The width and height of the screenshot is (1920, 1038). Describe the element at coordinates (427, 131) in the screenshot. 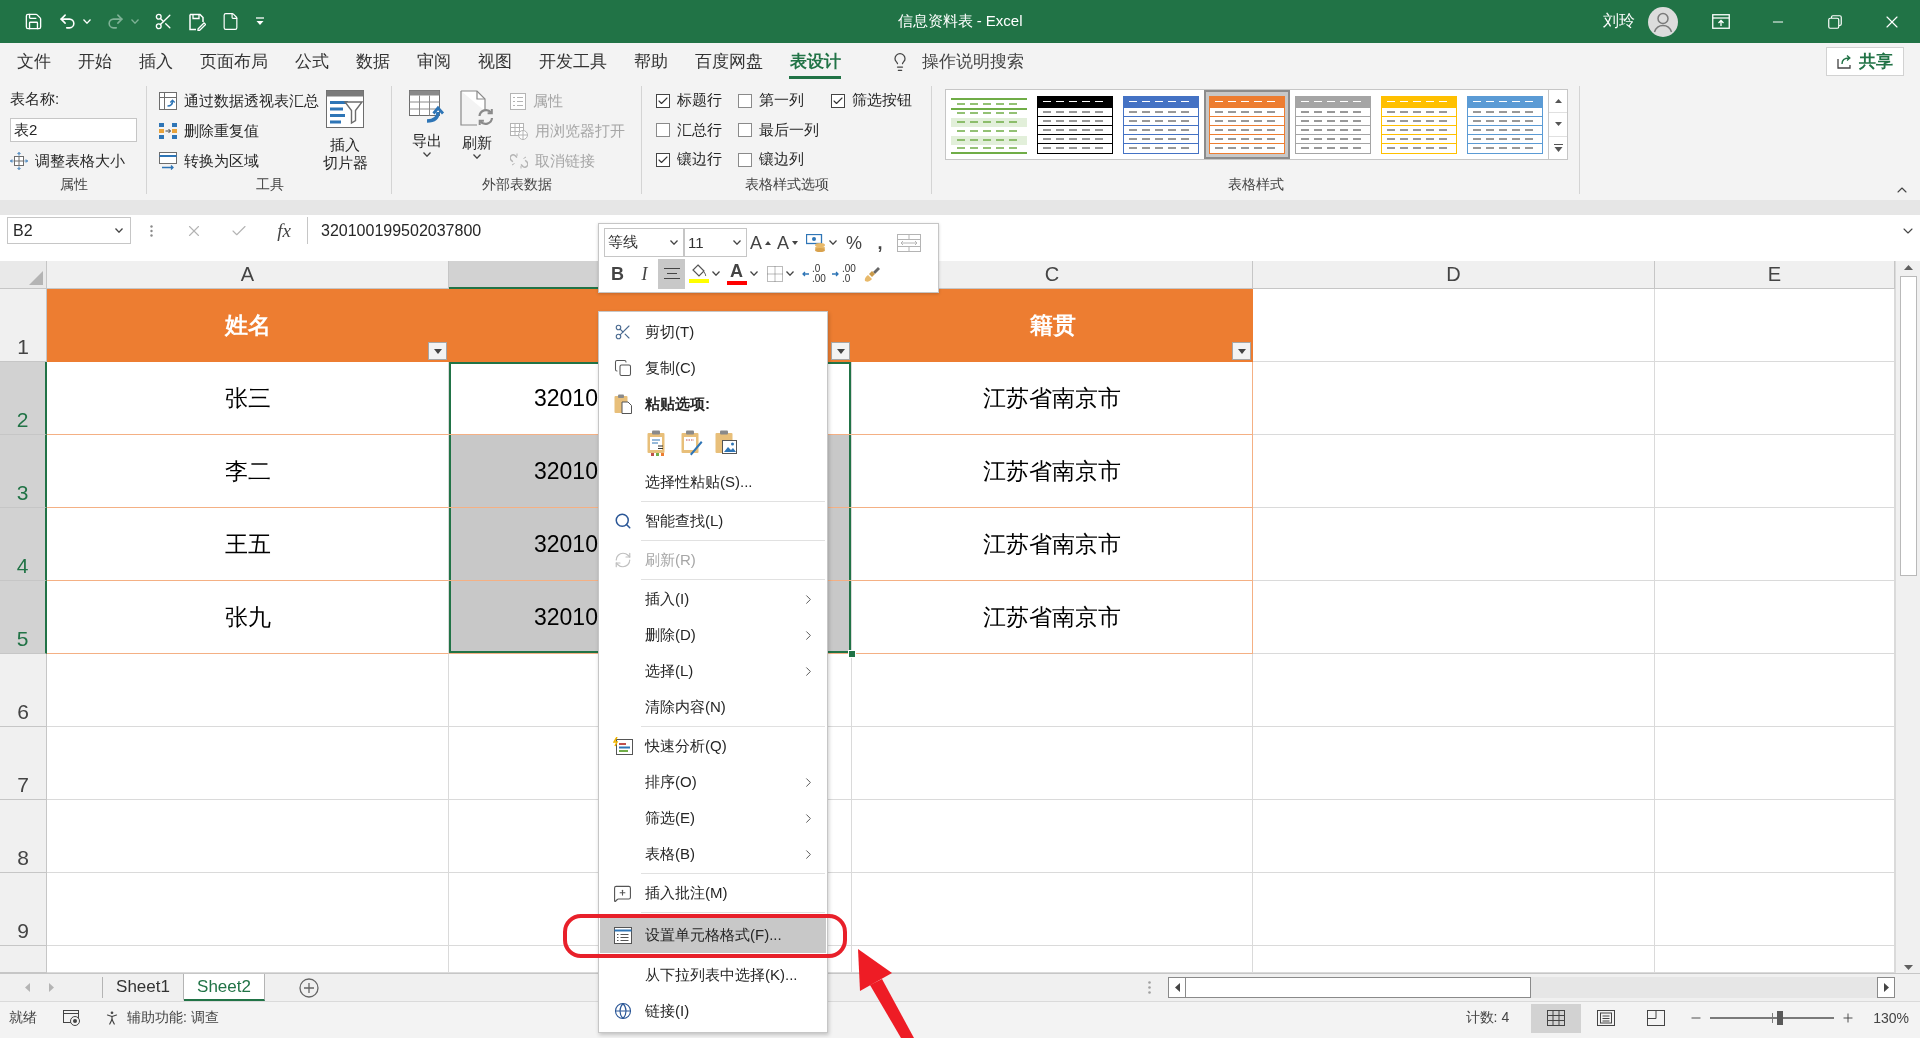

I see `export-button: 导出` at that location.